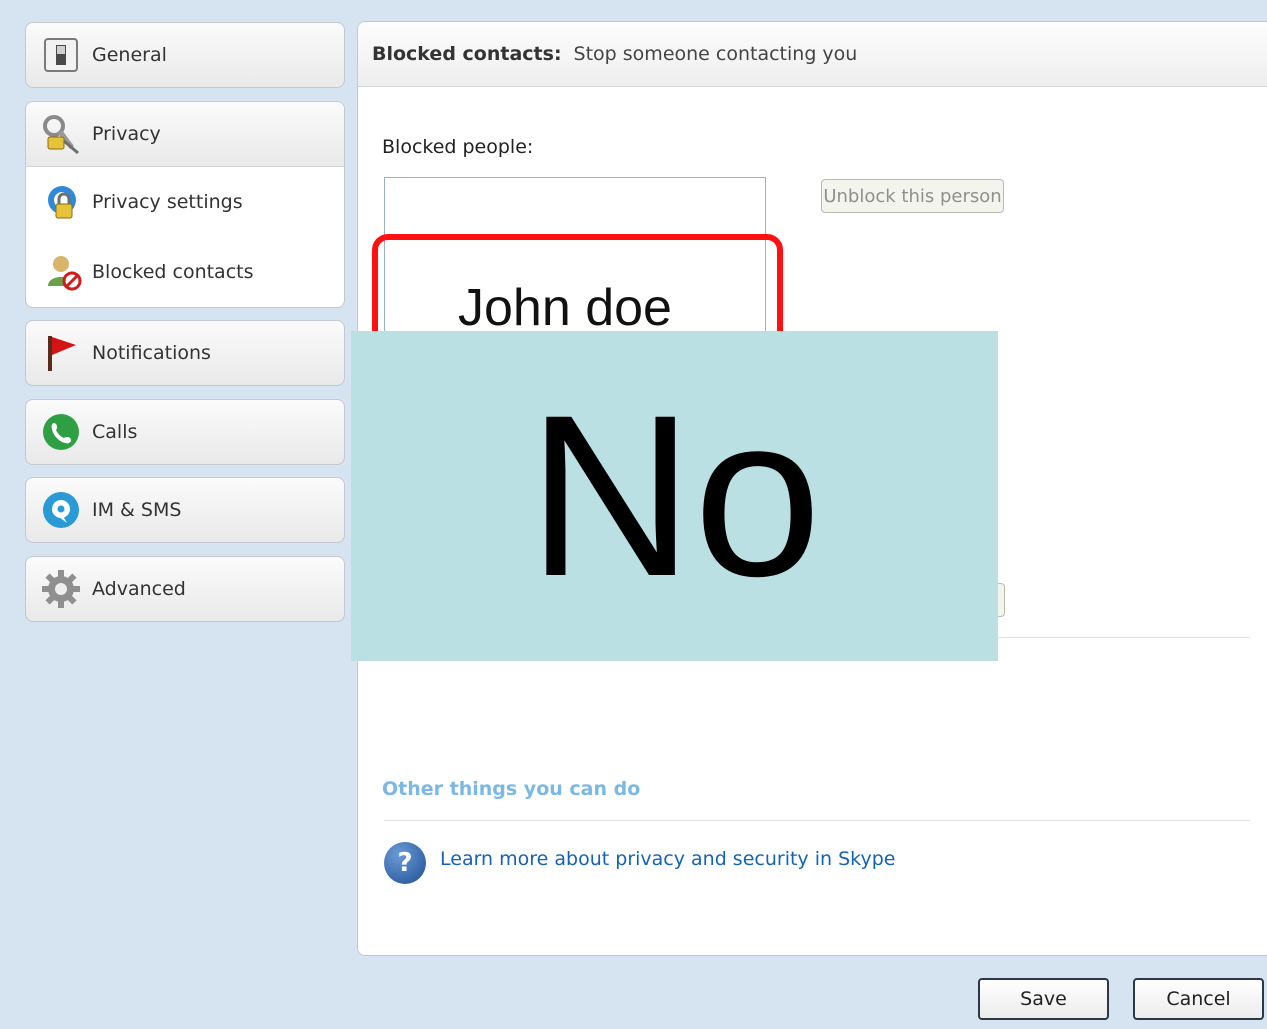  Describe the element at coordinates (115, 432) in the screenshot. I see `sidebar-item-label: Calls` at that location.